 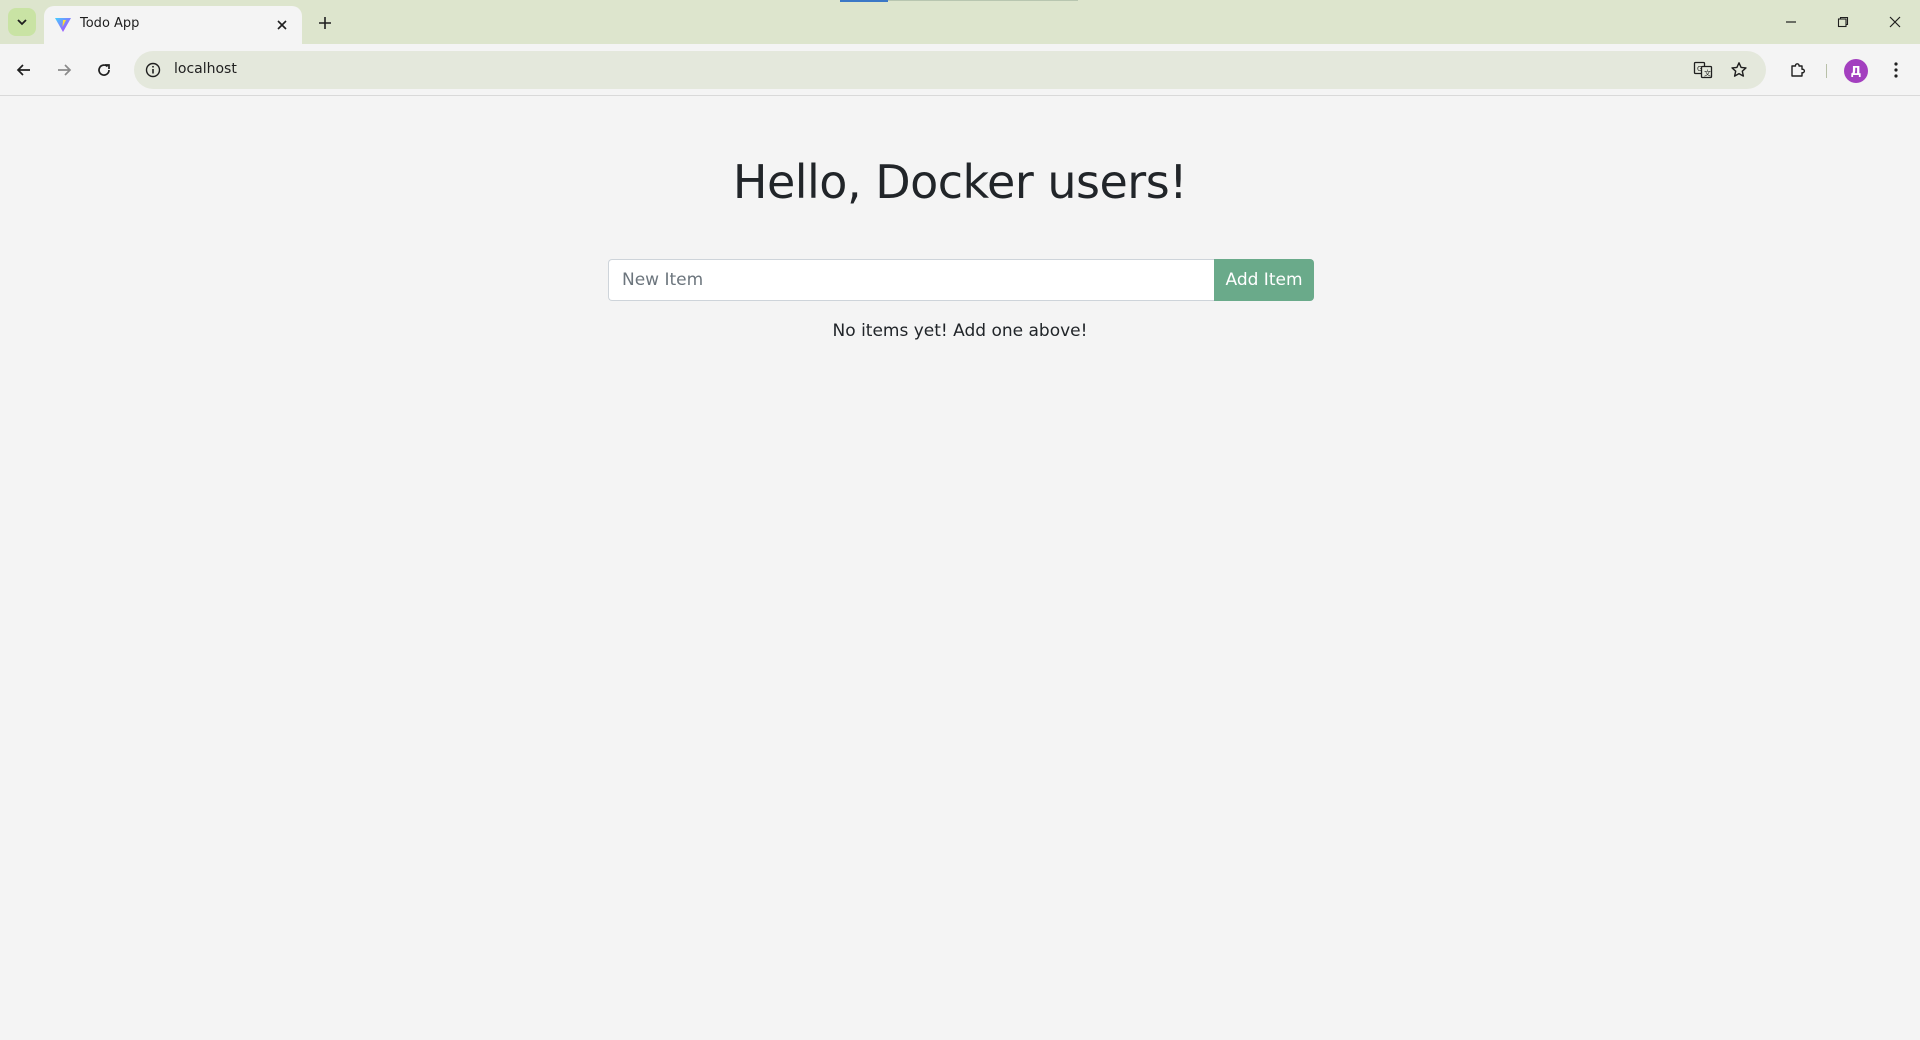 I want to click on tab-close-button, so click(x=282, y=25).